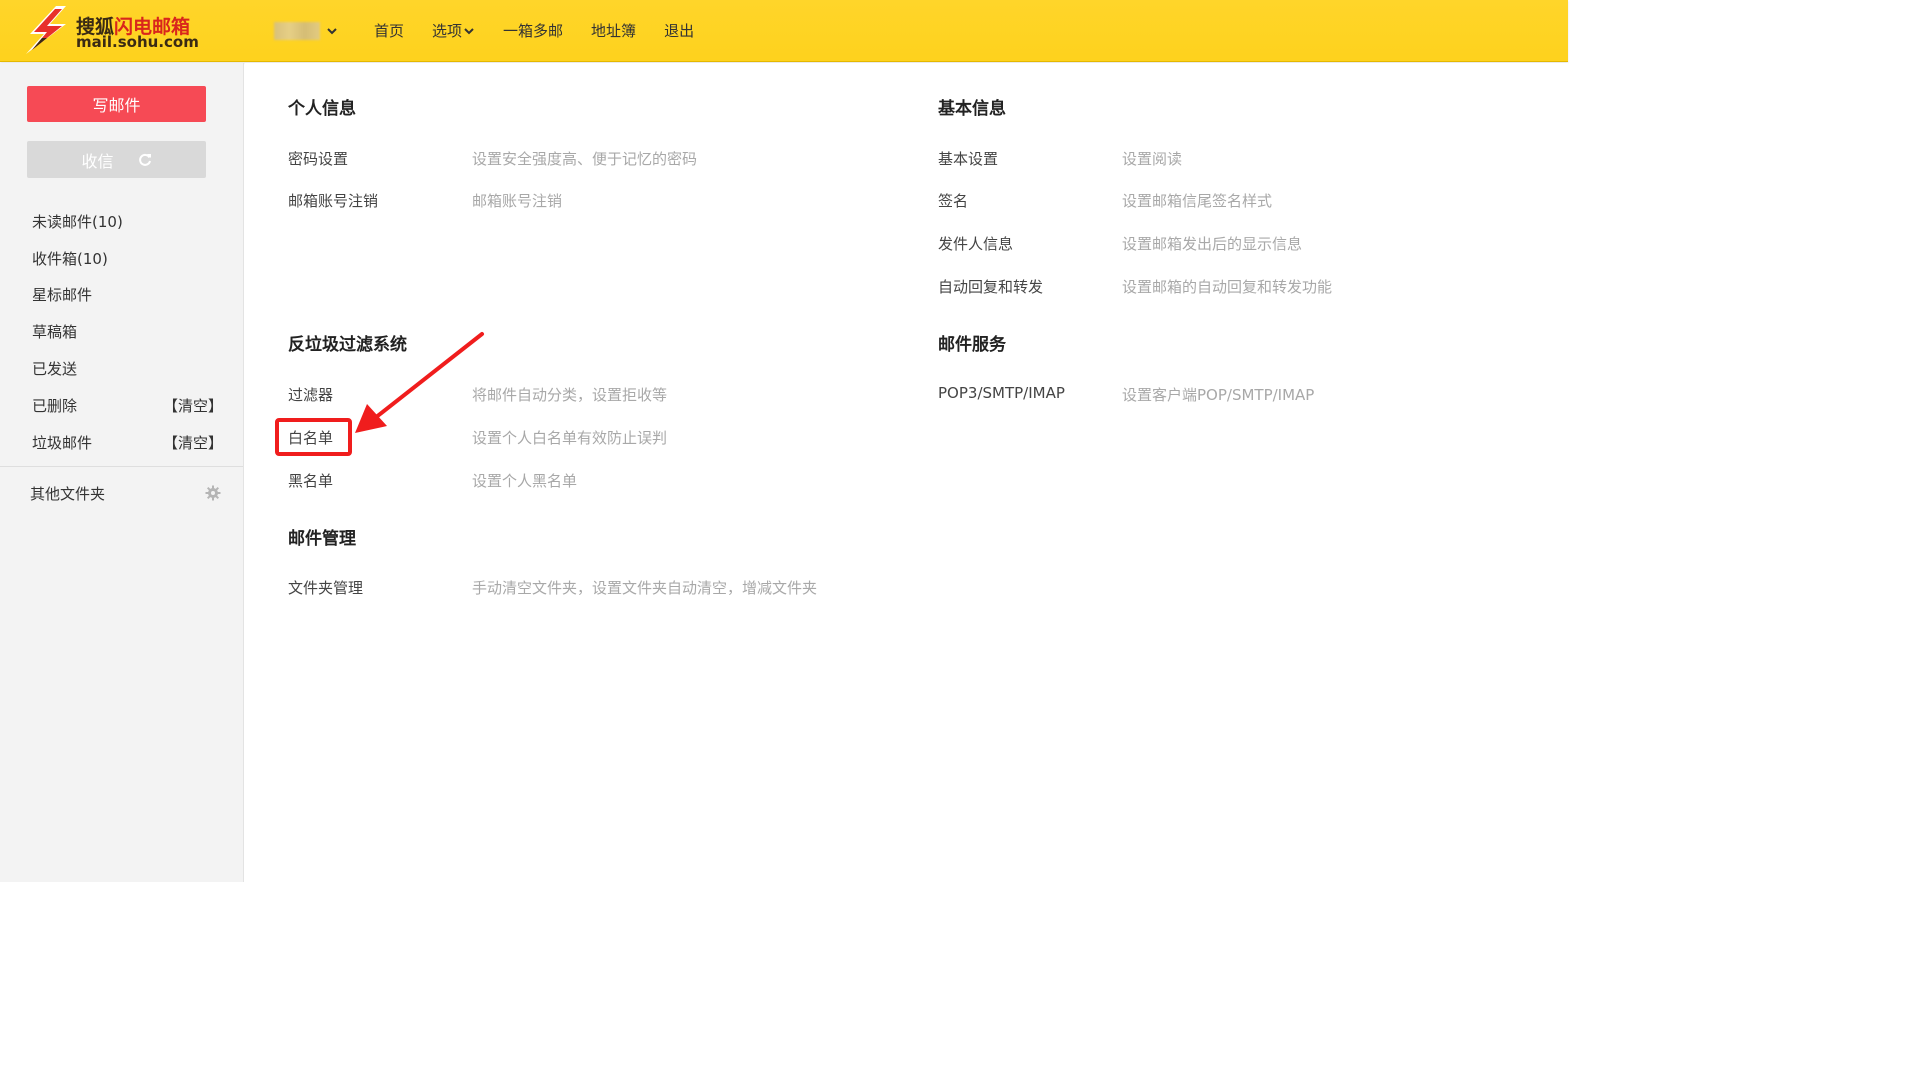 The width and height of the screenshot is (1920, 1080). Describe the element at coordinates (62, 442) in the screenshot. I see `folder-label: 垃圾邮件` at that location.